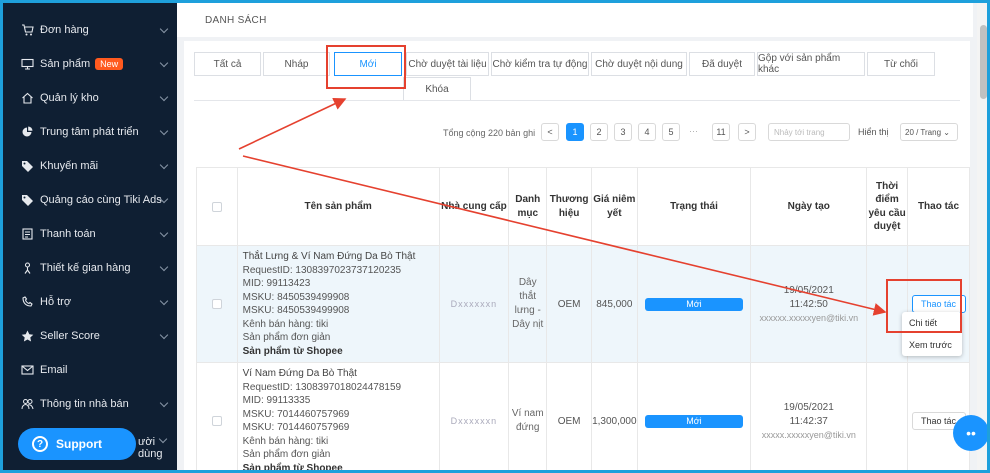 The image size is (990, 473). I want to click on chat-icon: ••, so click(971, 433).